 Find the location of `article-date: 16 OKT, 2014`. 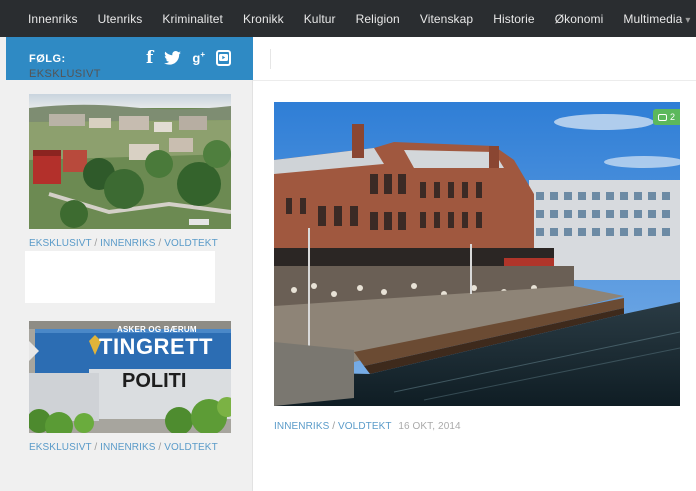

article-date: 16 OKT, 2014 is located at coordinates (429, 426).